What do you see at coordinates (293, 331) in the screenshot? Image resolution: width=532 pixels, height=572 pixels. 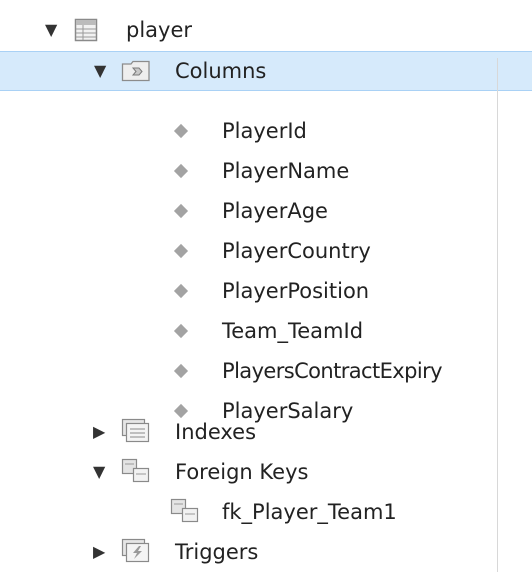 I see `column-label: Team_TeamId` at bounding box center [293, 331].